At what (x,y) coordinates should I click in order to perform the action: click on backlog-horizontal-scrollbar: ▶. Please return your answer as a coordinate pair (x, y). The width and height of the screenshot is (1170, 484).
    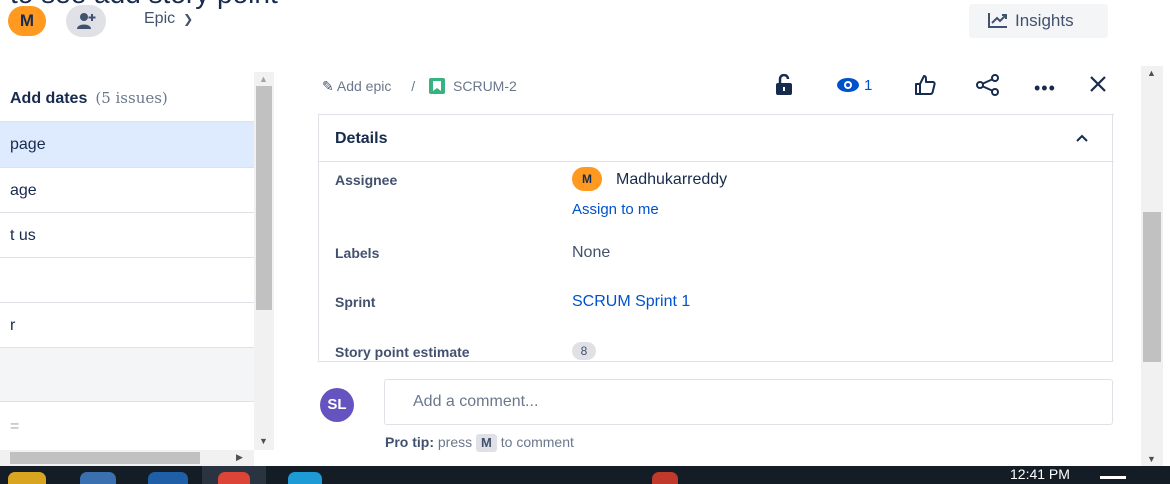
    Looking at the image, I should click on (127, 458).